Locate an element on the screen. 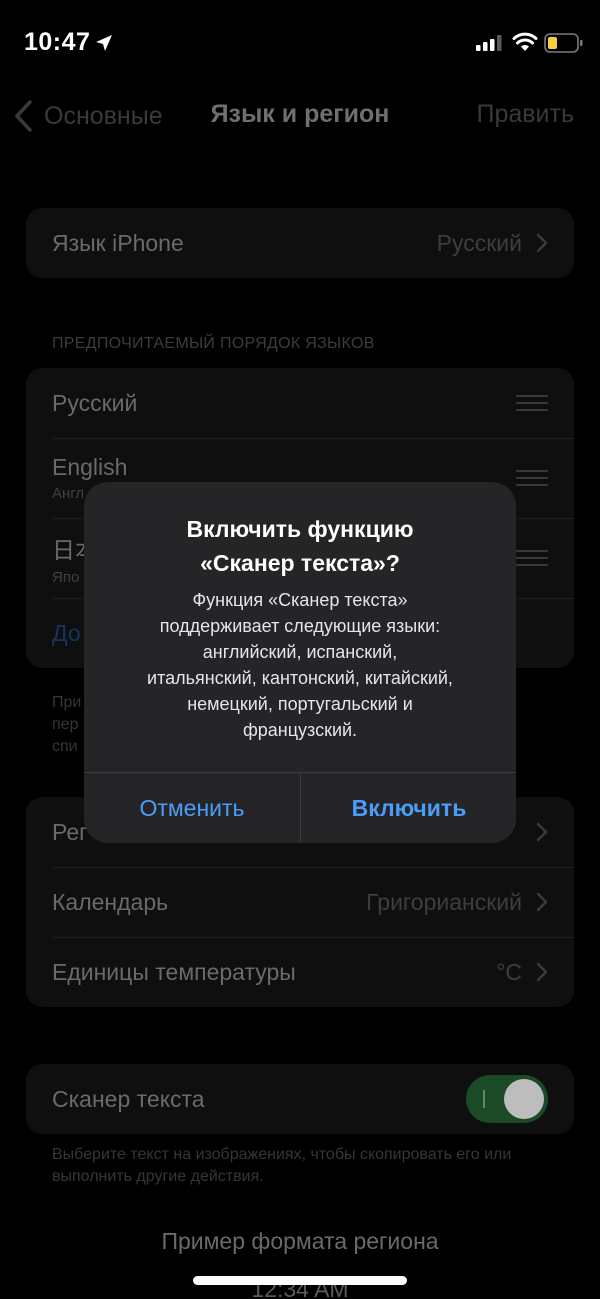 This screenshot has width=600, height=1299. footnote-line: При is located at coordinates (67, 702).